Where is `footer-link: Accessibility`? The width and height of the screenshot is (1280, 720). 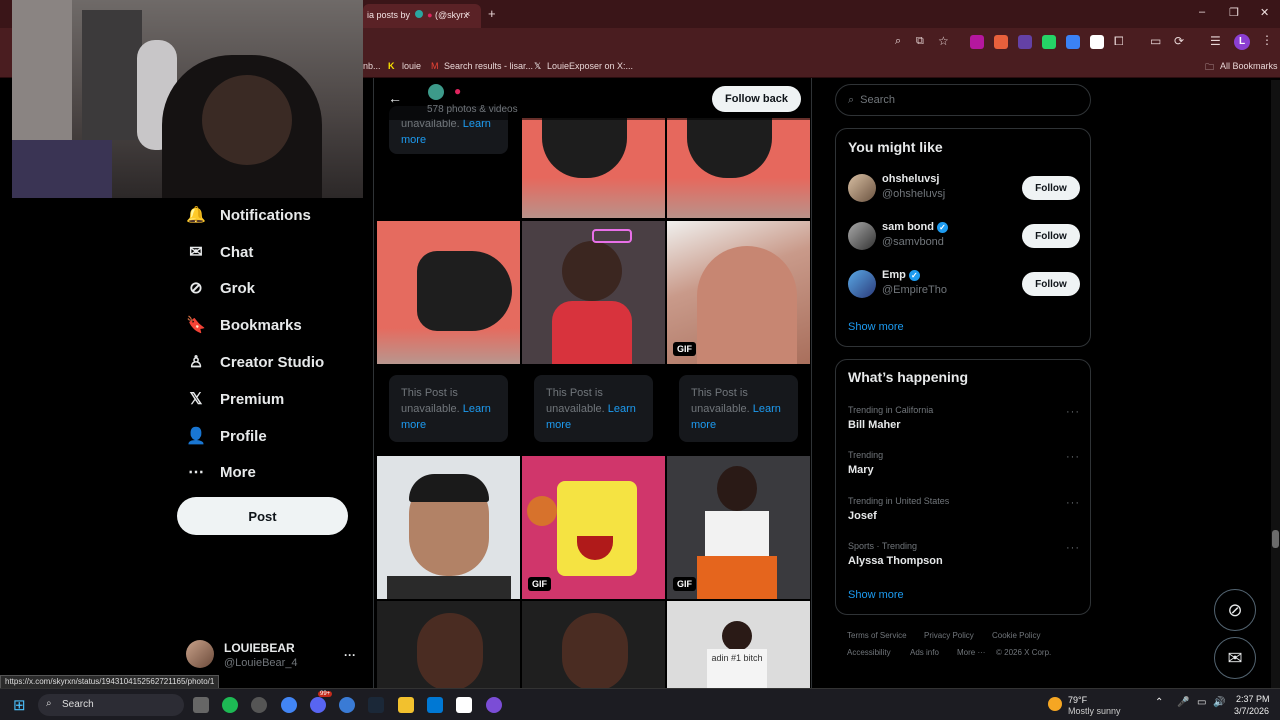 footer-link: Accessibility is located at coordinates (869, 652).